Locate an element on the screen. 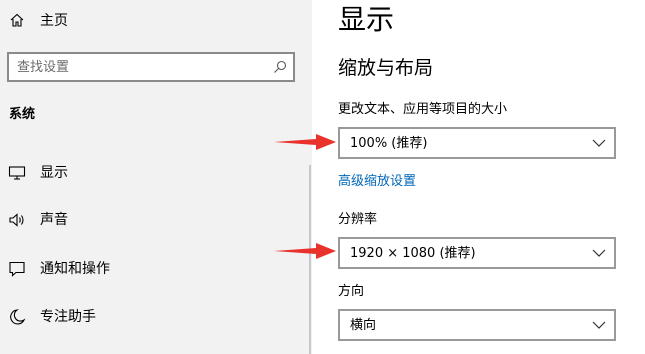  advanced-scaling-link: 高级缩放设置 is located at coordinates (377, 182).